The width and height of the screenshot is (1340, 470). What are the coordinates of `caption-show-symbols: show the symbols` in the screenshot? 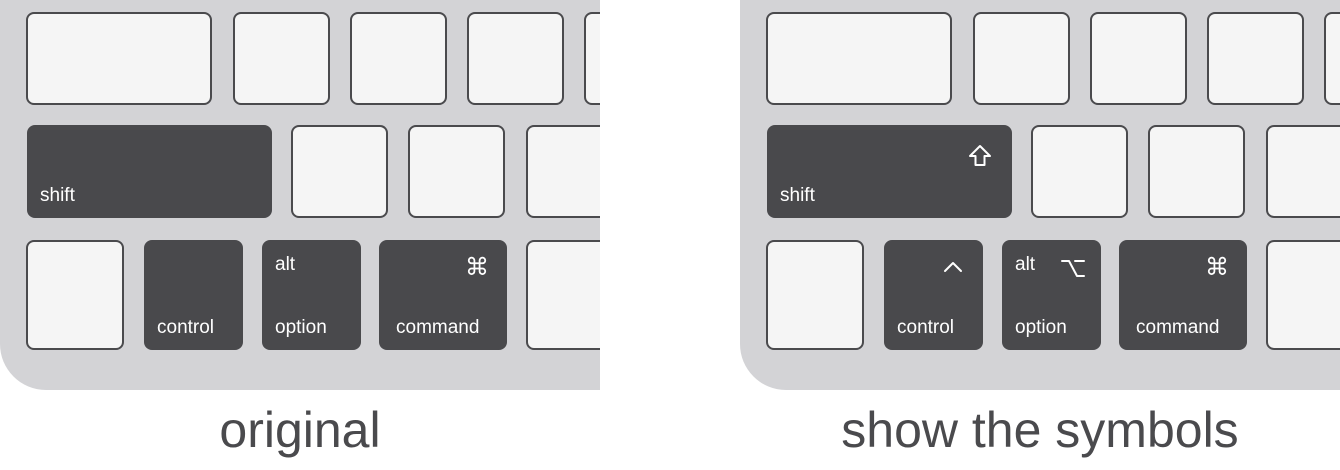 It's located at (1040, 430).